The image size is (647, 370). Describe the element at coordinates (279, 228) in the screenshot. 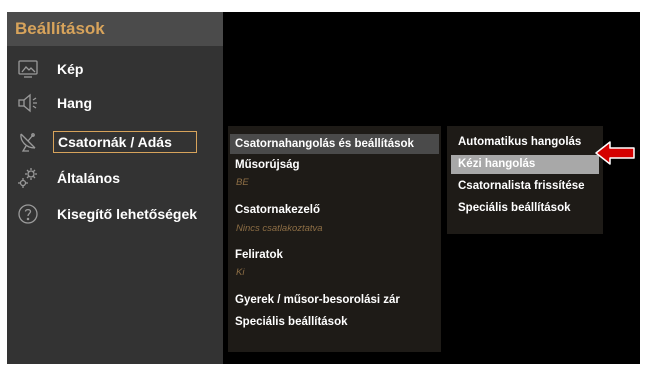

I see `menu-item-value: Nincs csatlakoztatva` at that location.